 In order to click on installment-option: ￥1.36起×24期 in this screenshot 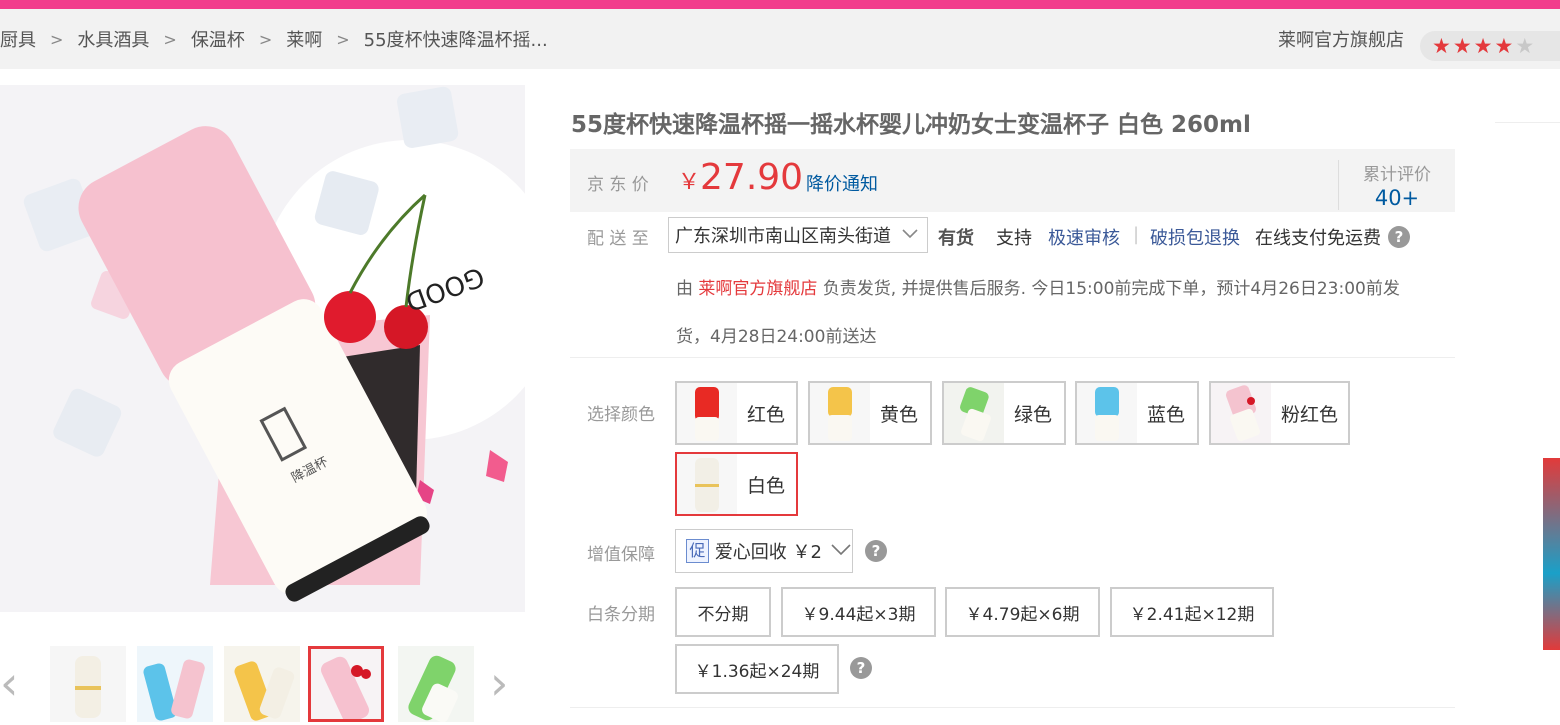, I will do `click(757, 669)`.